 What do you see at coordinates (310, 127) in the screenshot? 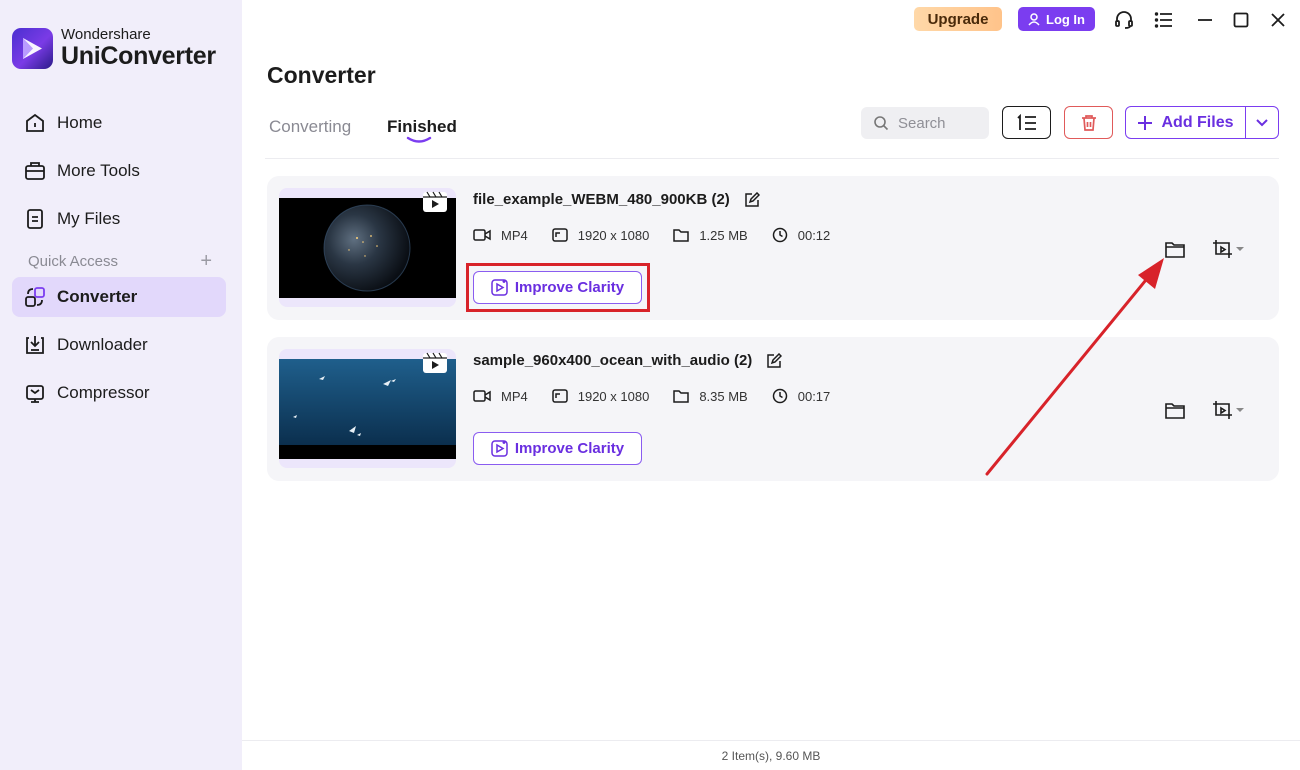
I see `tab-converting: Converting` at bounding box center [310, 127].